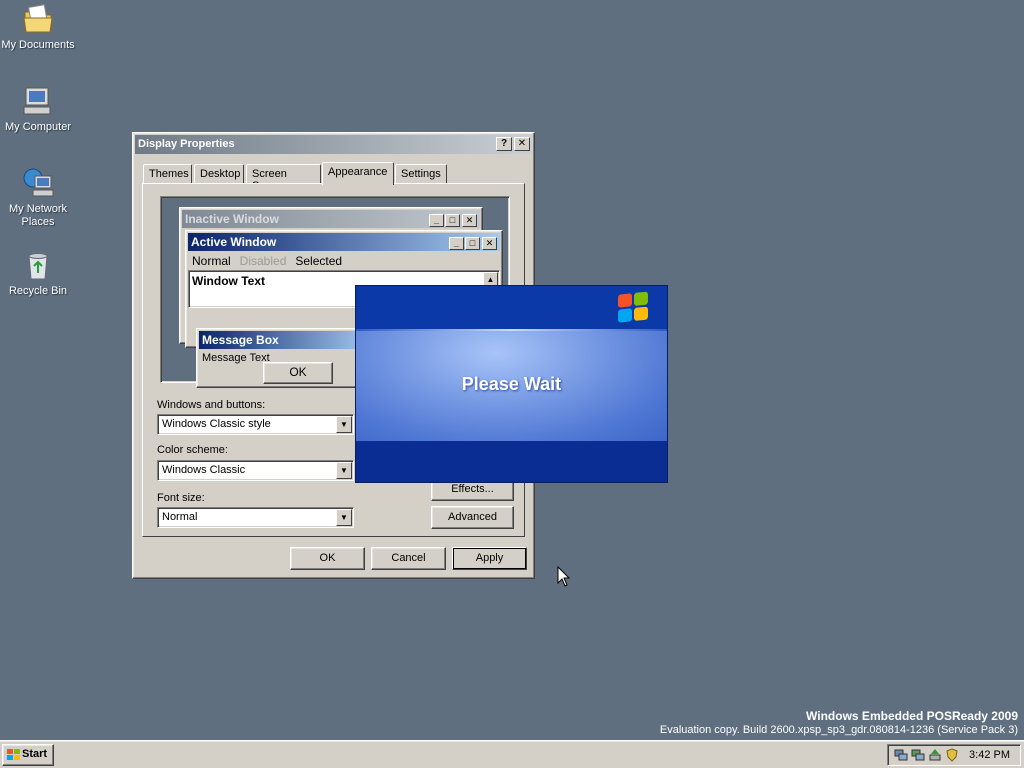 The height and width of the screenshot is (768, 1024). What do you see at coordinates (327, 558) in the screenshot?
I see `ok-button: OK` at bounding box center [327, 558].